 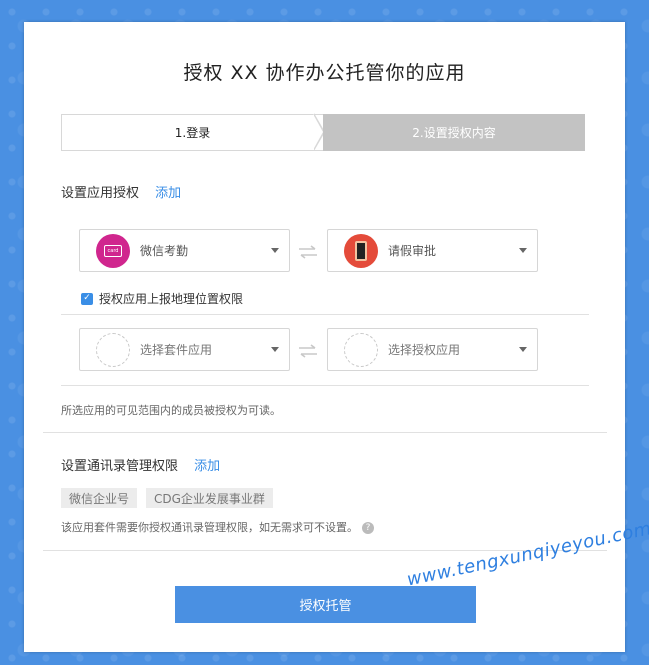 I want to click on step-settings: 2.设置授权内容, so click(x=454, y=132).